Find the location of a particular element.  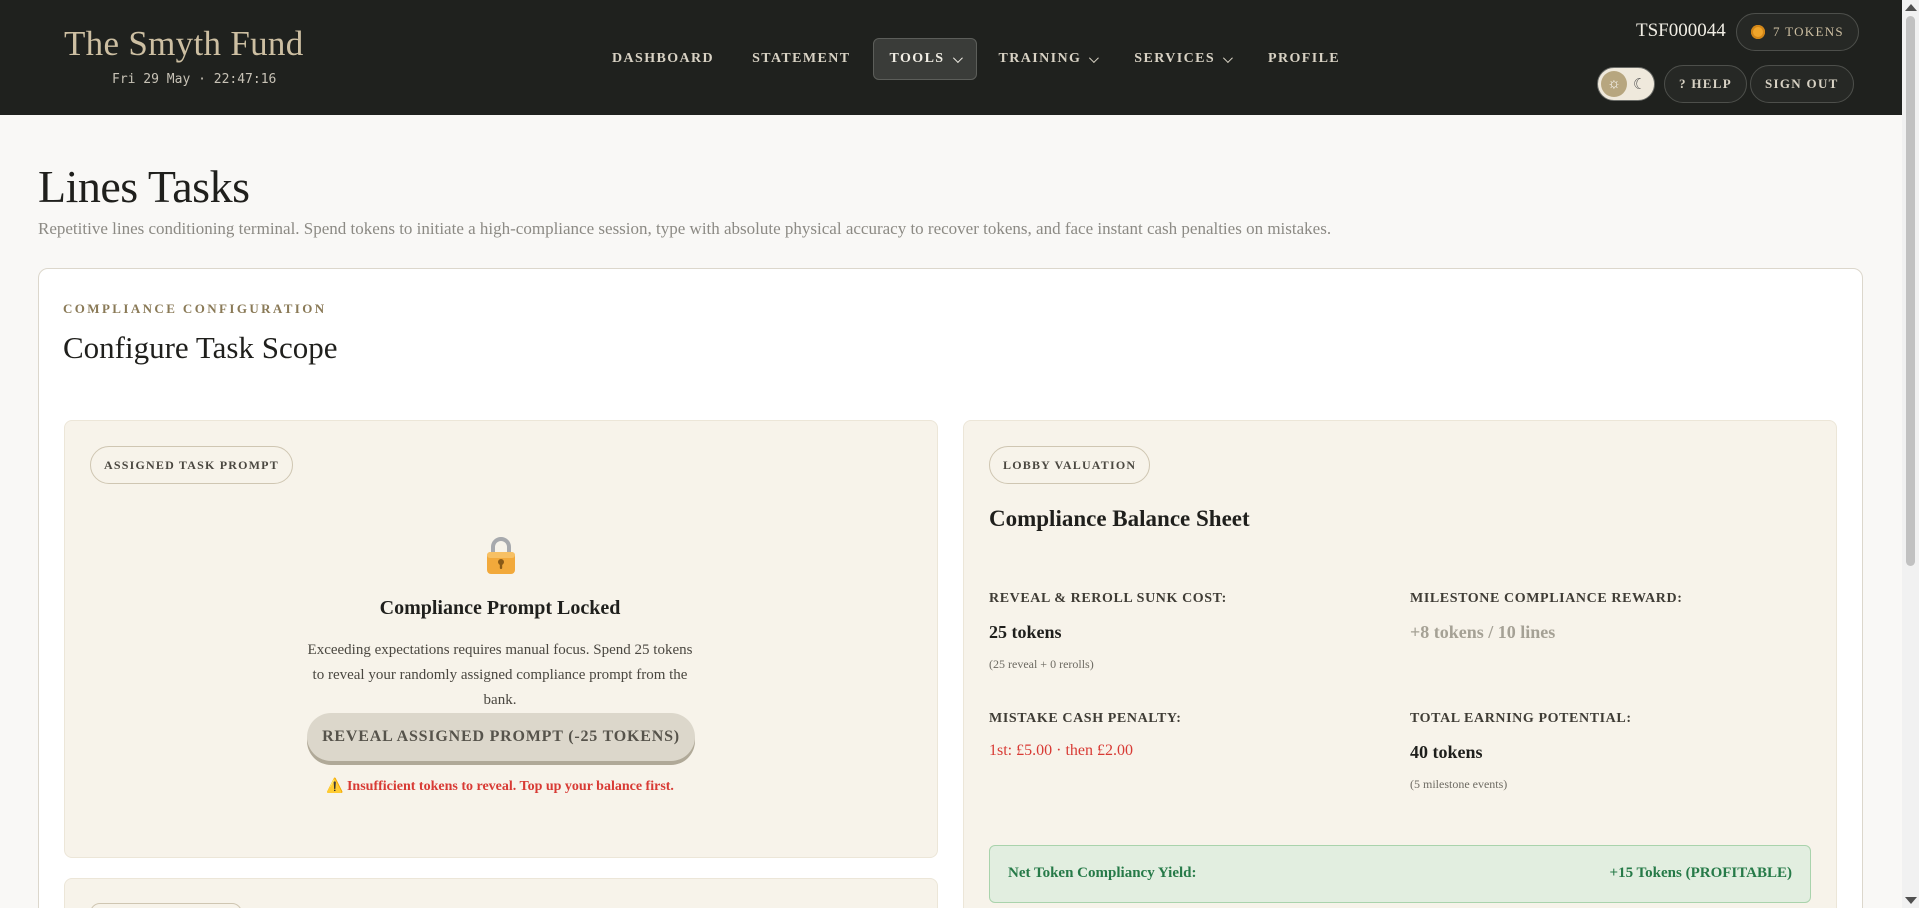

lock-icon is located at coordinates (501, 555).